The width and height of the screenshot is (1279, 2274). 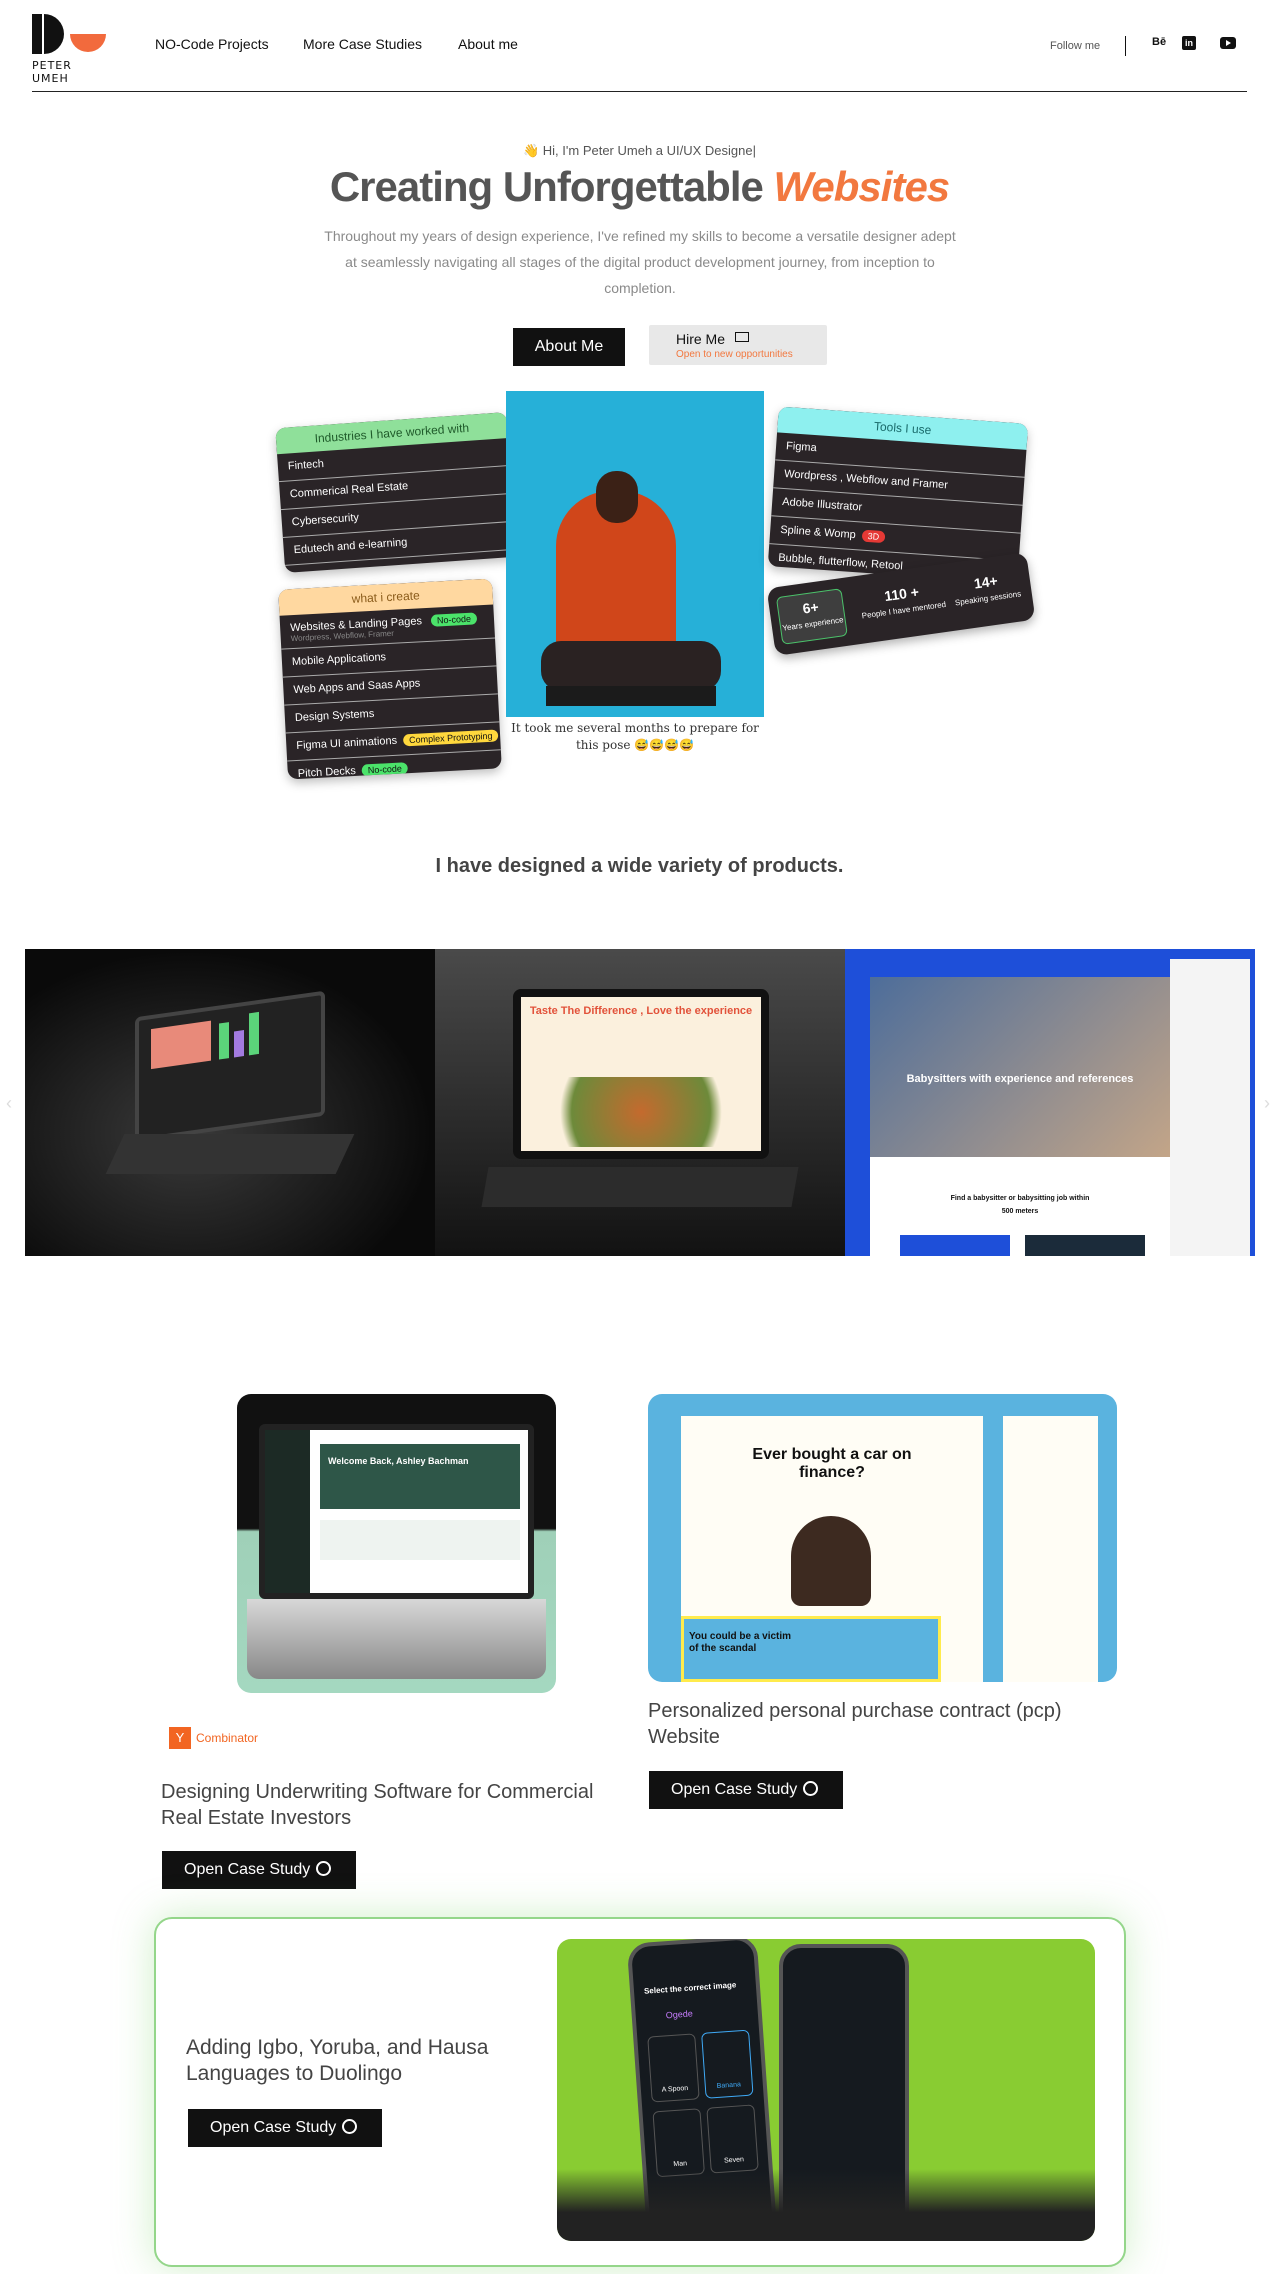 I want to click on tile-banana: Banana, so click(x=727, y=2064).